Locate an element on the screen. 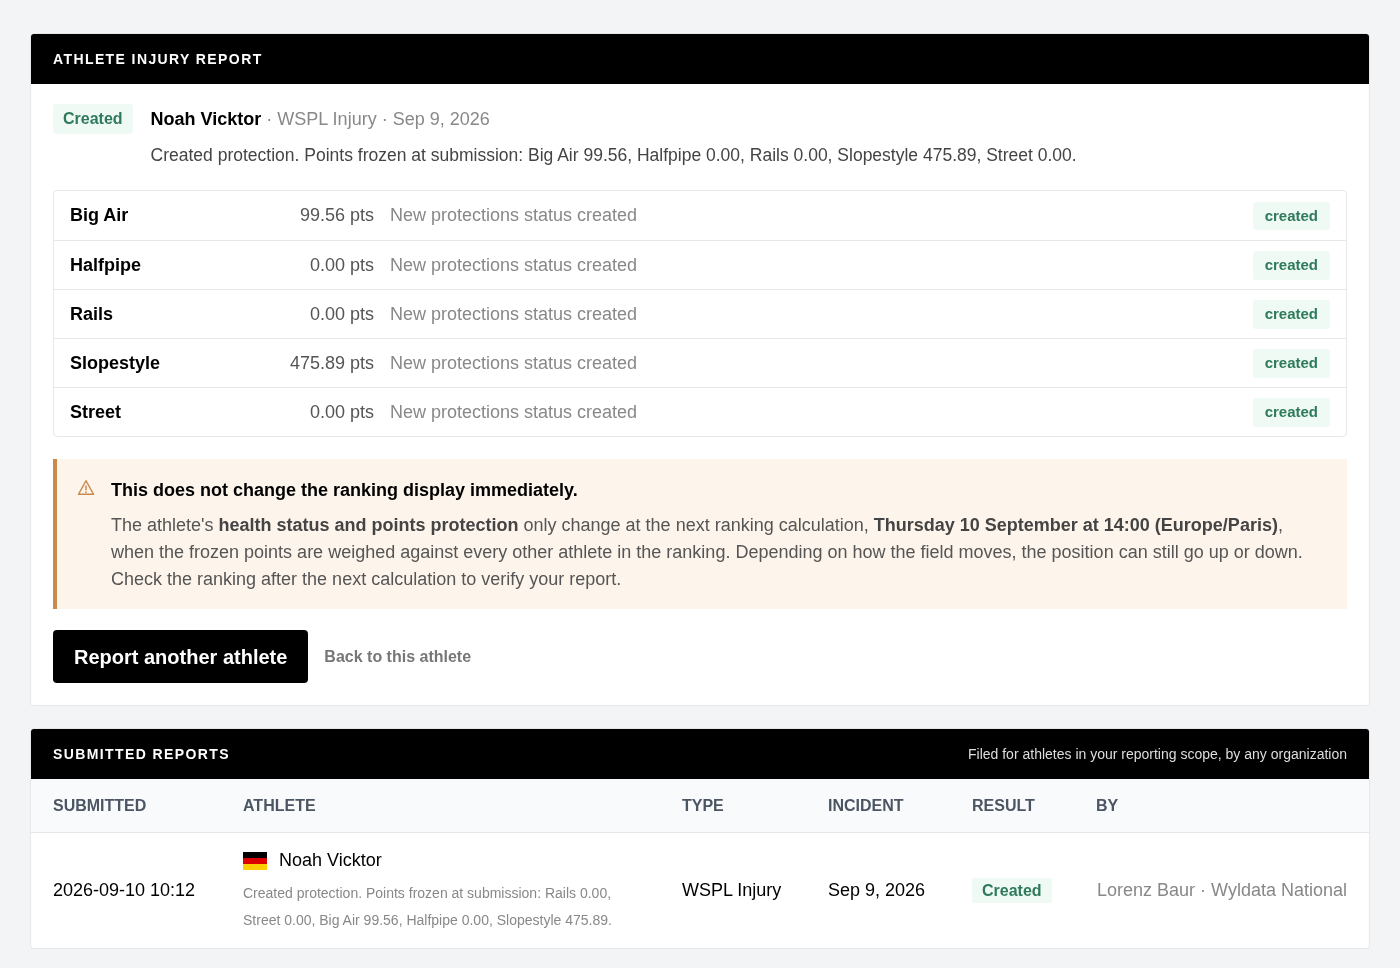 This screenshot has width=1400, height=968. table-cell: WSPL Injury is located at coordinates (732, 890).